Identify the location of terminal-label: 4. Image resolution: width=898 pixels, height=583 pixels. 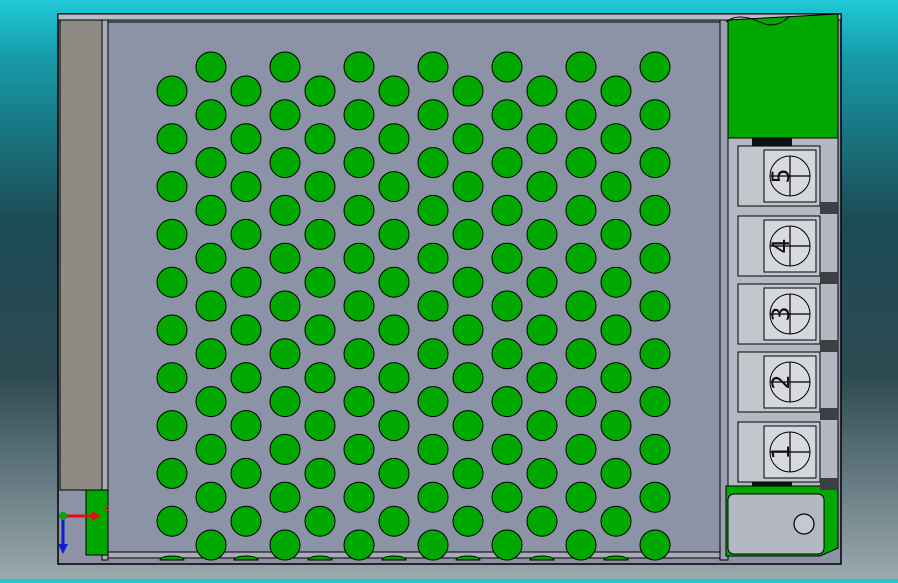
(781, 245).